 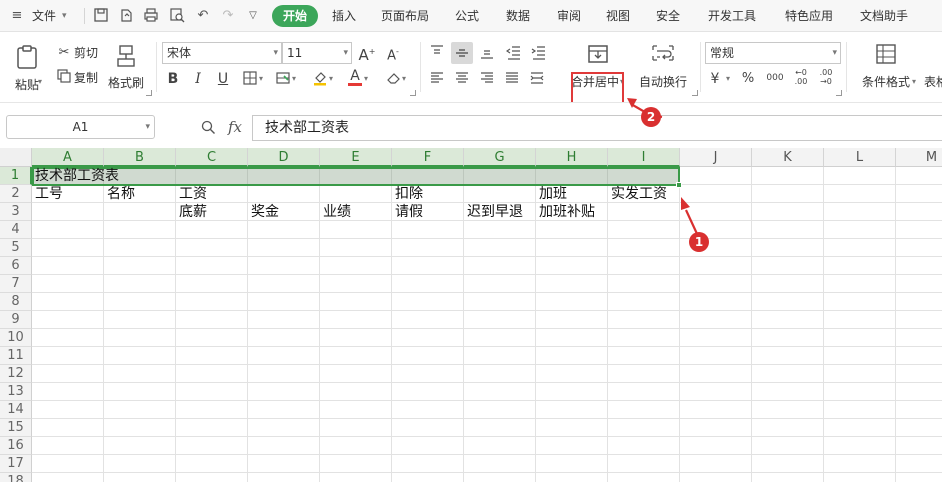 What do you see at coordinates (223, 79) in the screenshot?
I see `underline-button: U` at bounding box center [223, 79].